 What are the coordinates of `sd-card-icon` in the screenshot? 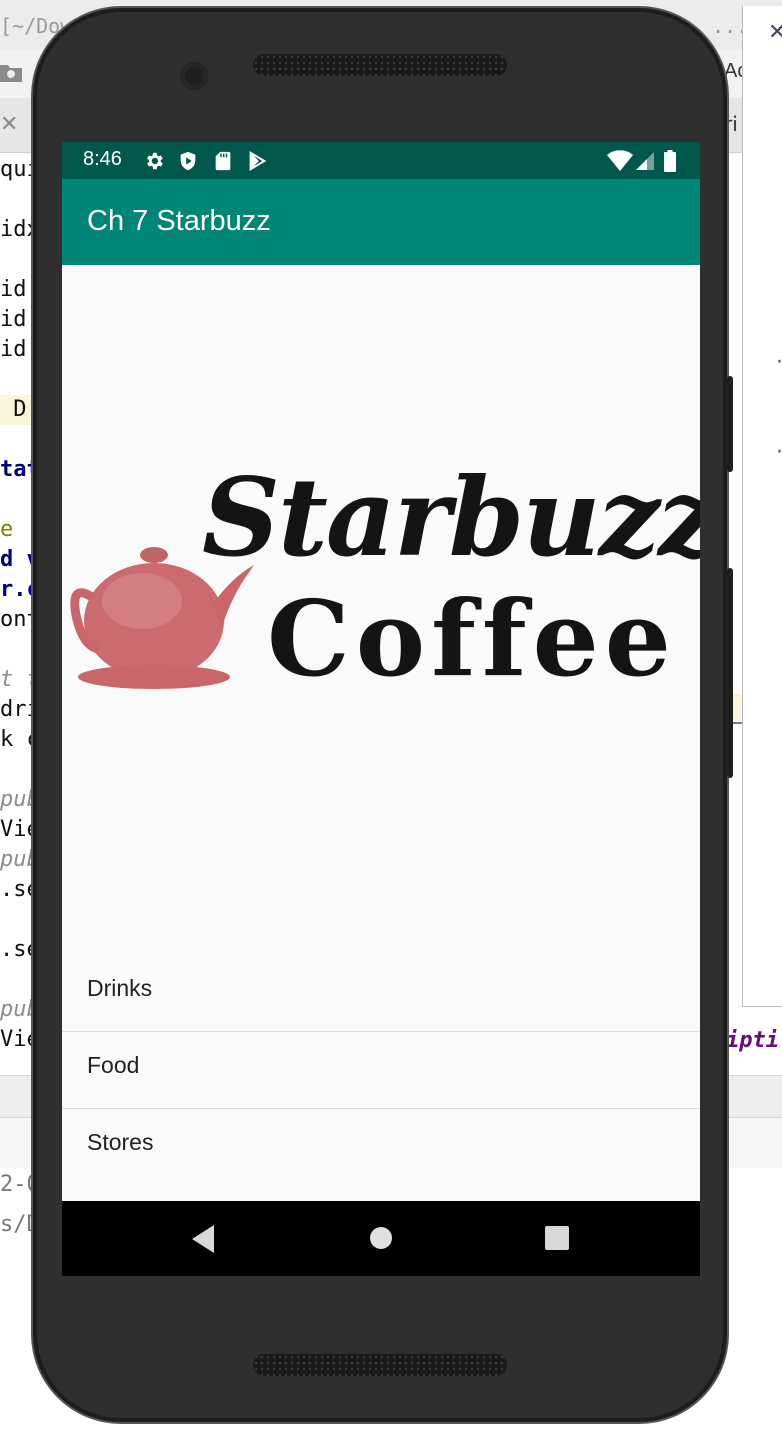 It's located at (223, 161).